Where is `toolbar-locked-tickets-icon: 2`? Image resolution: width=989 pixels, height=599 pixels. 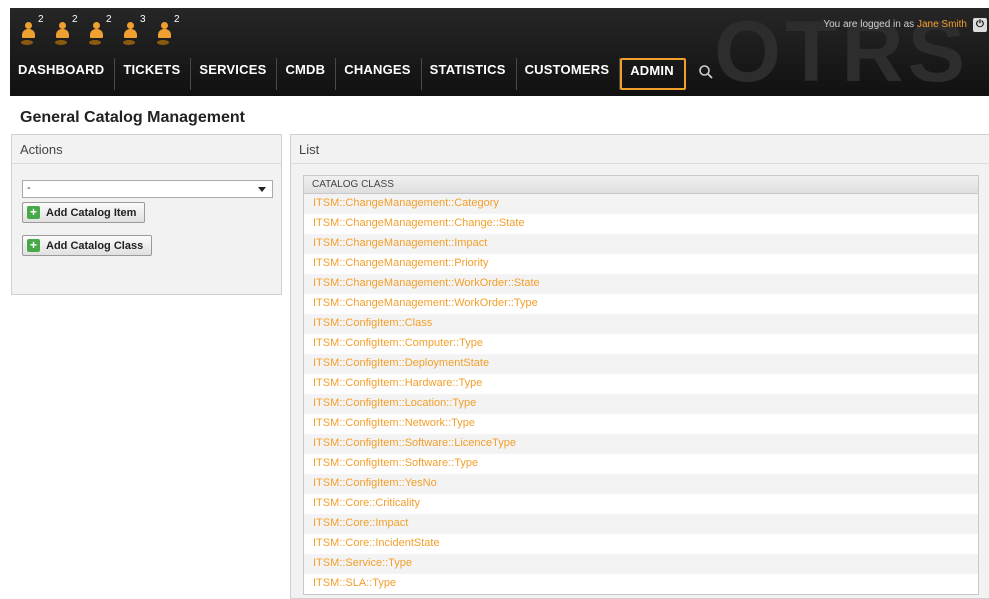 toolbar-locked-tickets-icon: 2 is located at coordinates (67, 29).